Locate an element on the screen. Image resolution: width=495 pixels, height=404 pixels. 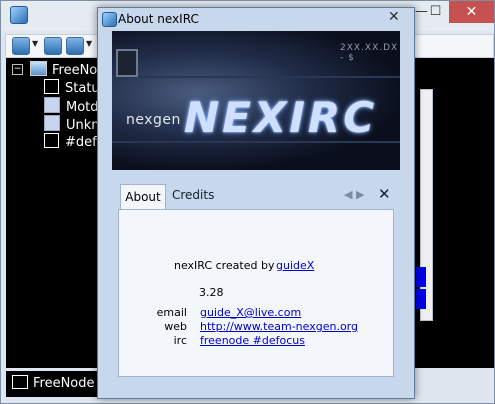
banner-code: 2XX.XX.DX - $ is located at coordinates (369, 53).